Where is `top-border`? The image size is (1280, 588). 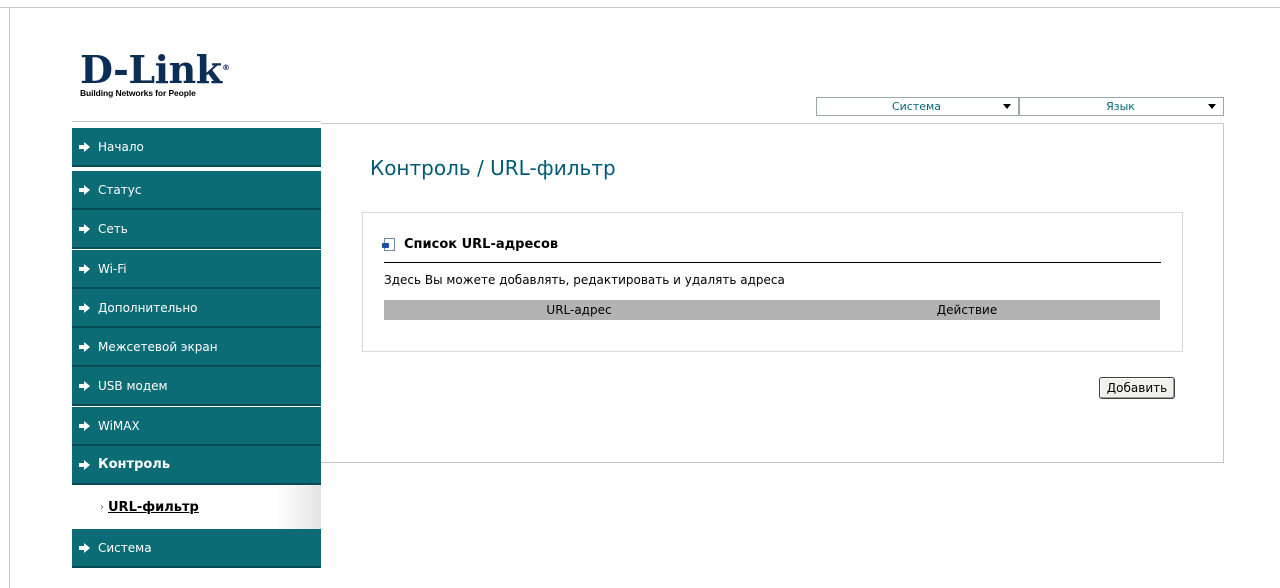 top-border is located at coordinates (640, 4).